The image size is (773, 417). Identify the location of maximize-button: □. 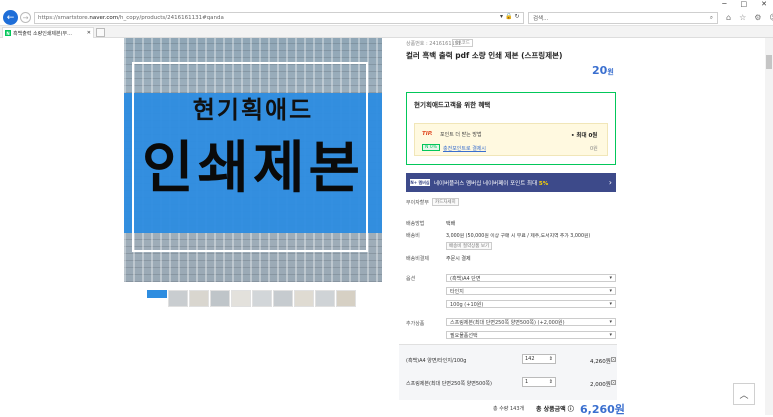
(744, 4).